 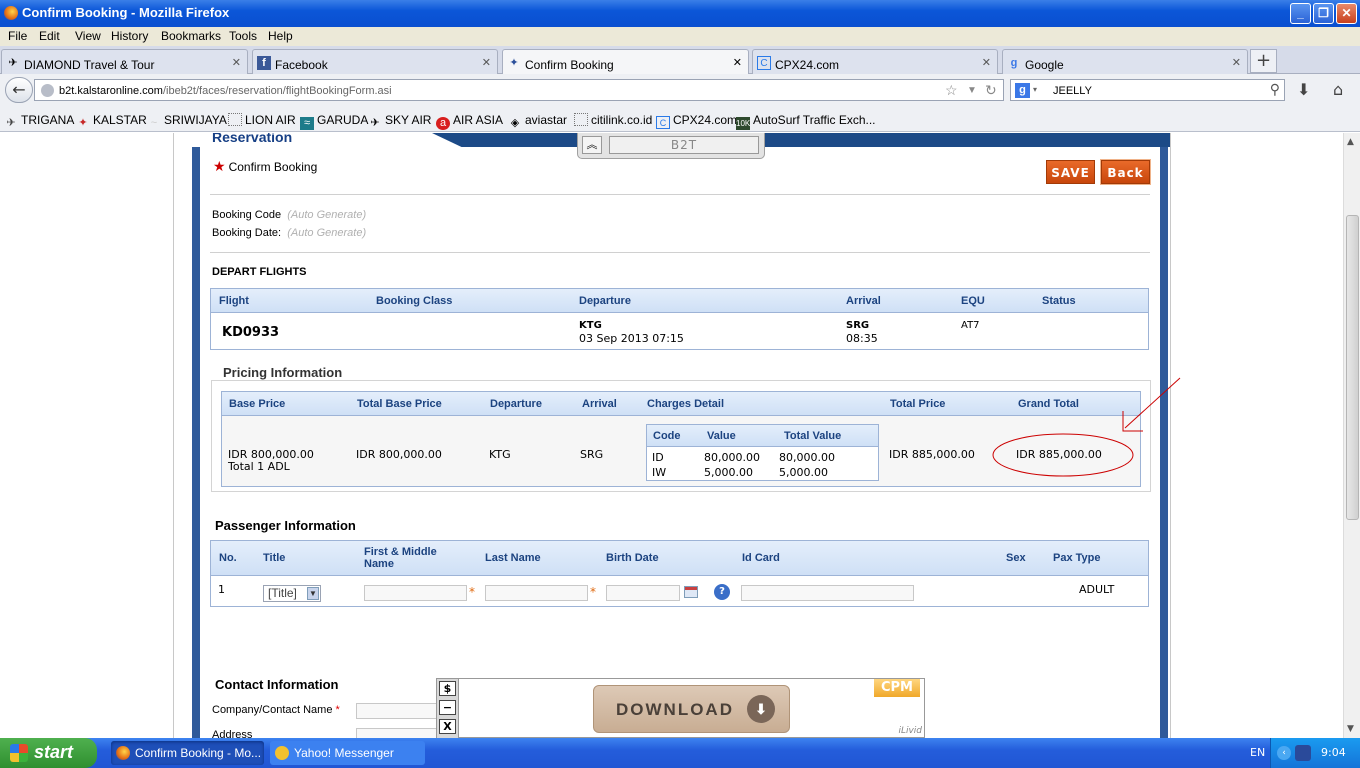 I want to click on tab-google: g Google ✕, so click(x=1125, y=61).